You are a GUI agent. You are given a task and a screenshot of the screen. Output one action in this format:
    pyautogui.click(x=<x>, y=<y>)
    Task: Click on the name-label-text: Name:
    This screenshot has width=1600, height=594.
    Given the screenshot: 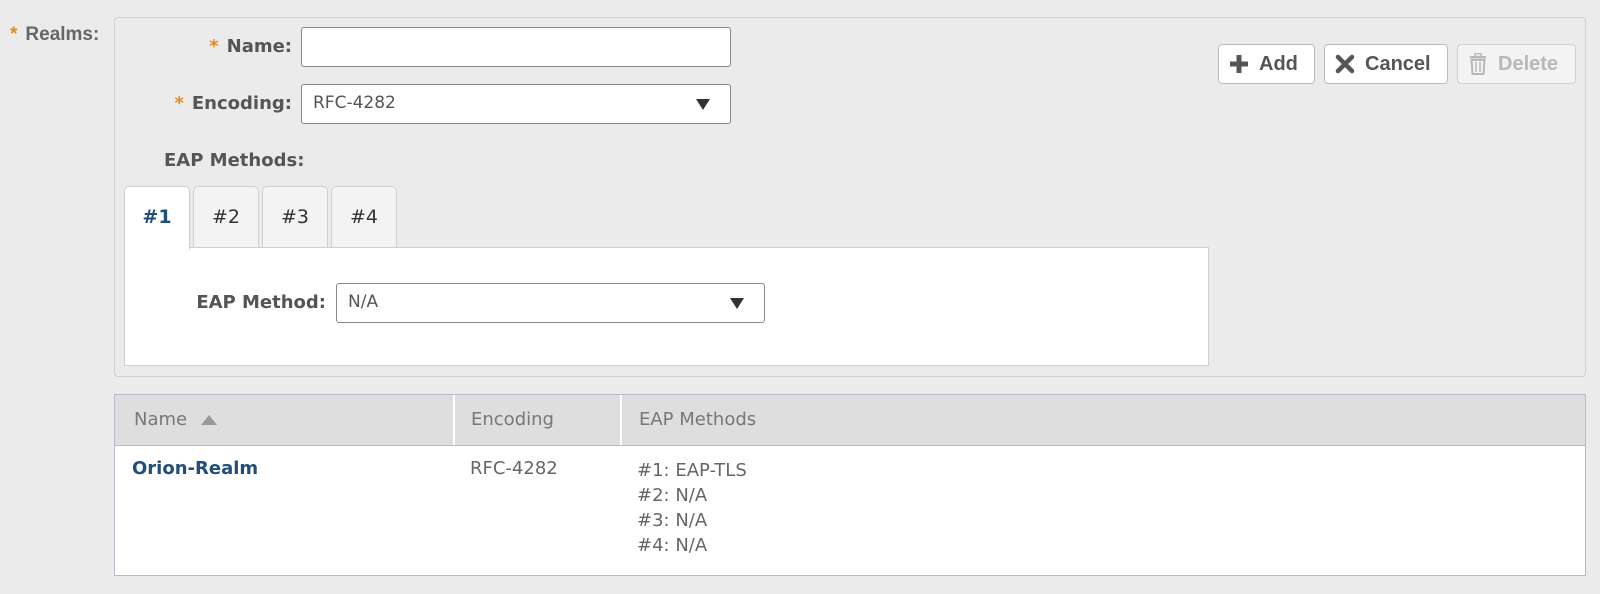 What is the action you would take?
    pyautogui.click(x=259, y=46)
    